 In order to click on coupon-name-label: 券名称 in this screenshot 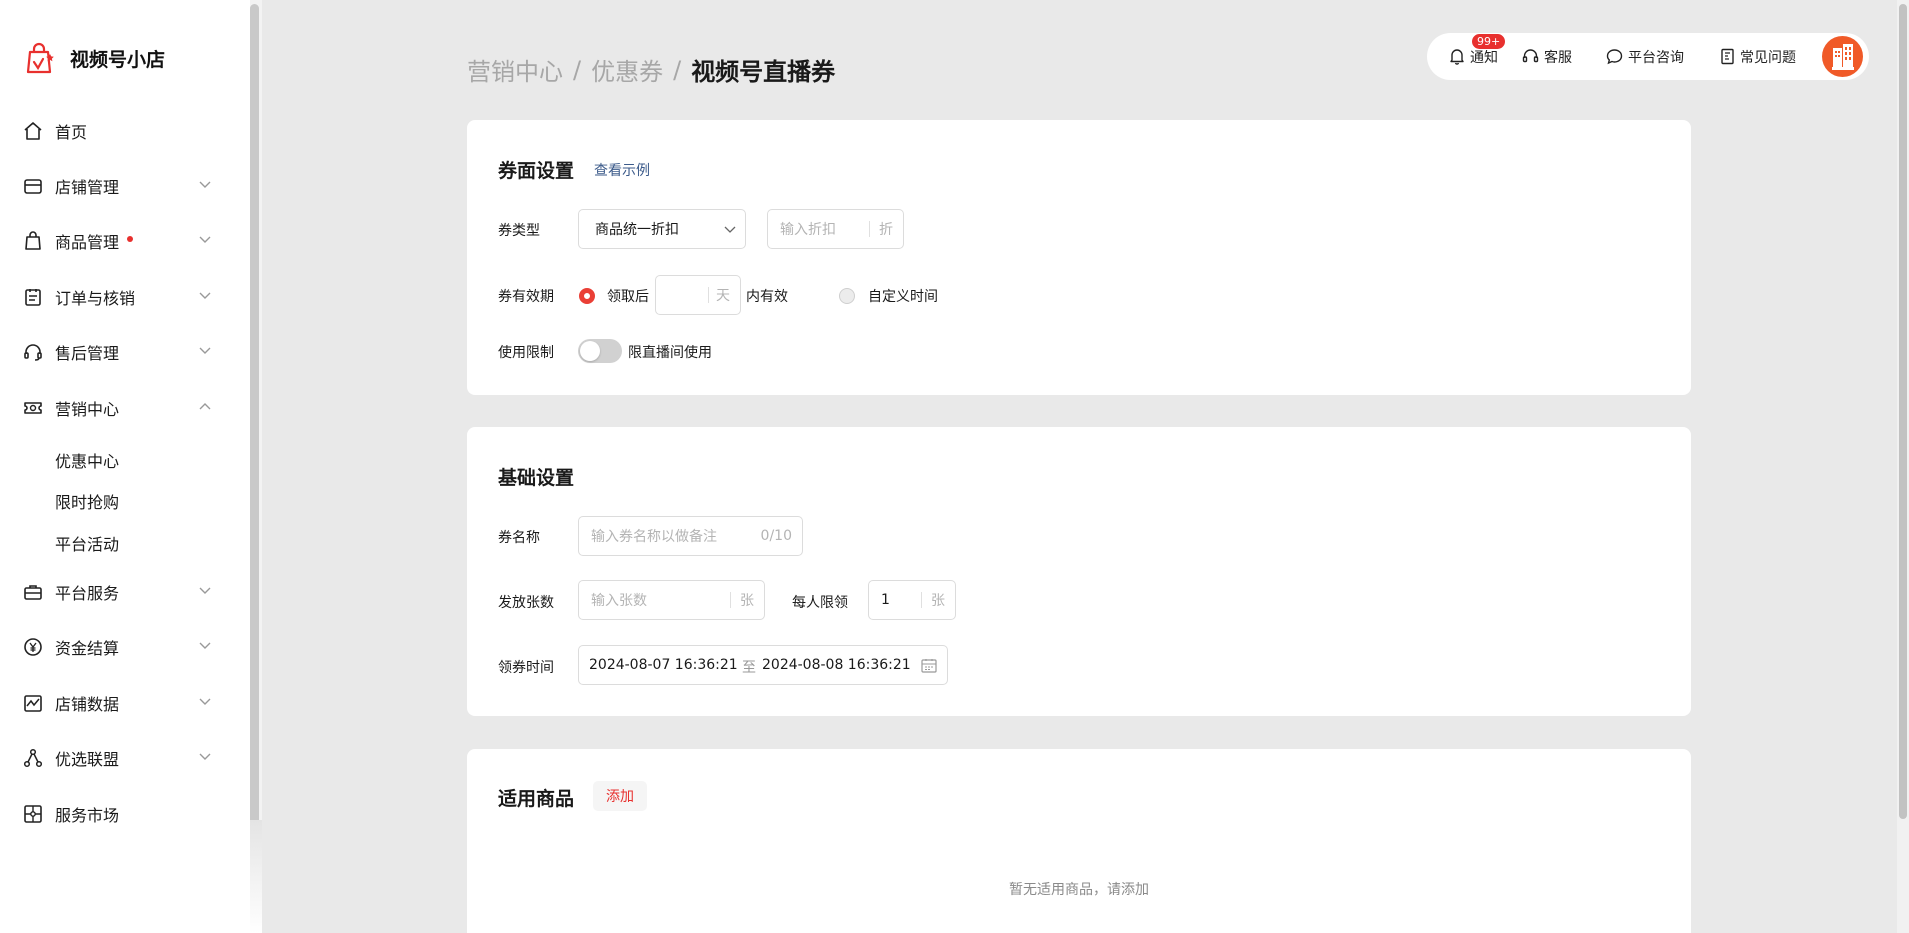, I will do `click(519, 538)`.